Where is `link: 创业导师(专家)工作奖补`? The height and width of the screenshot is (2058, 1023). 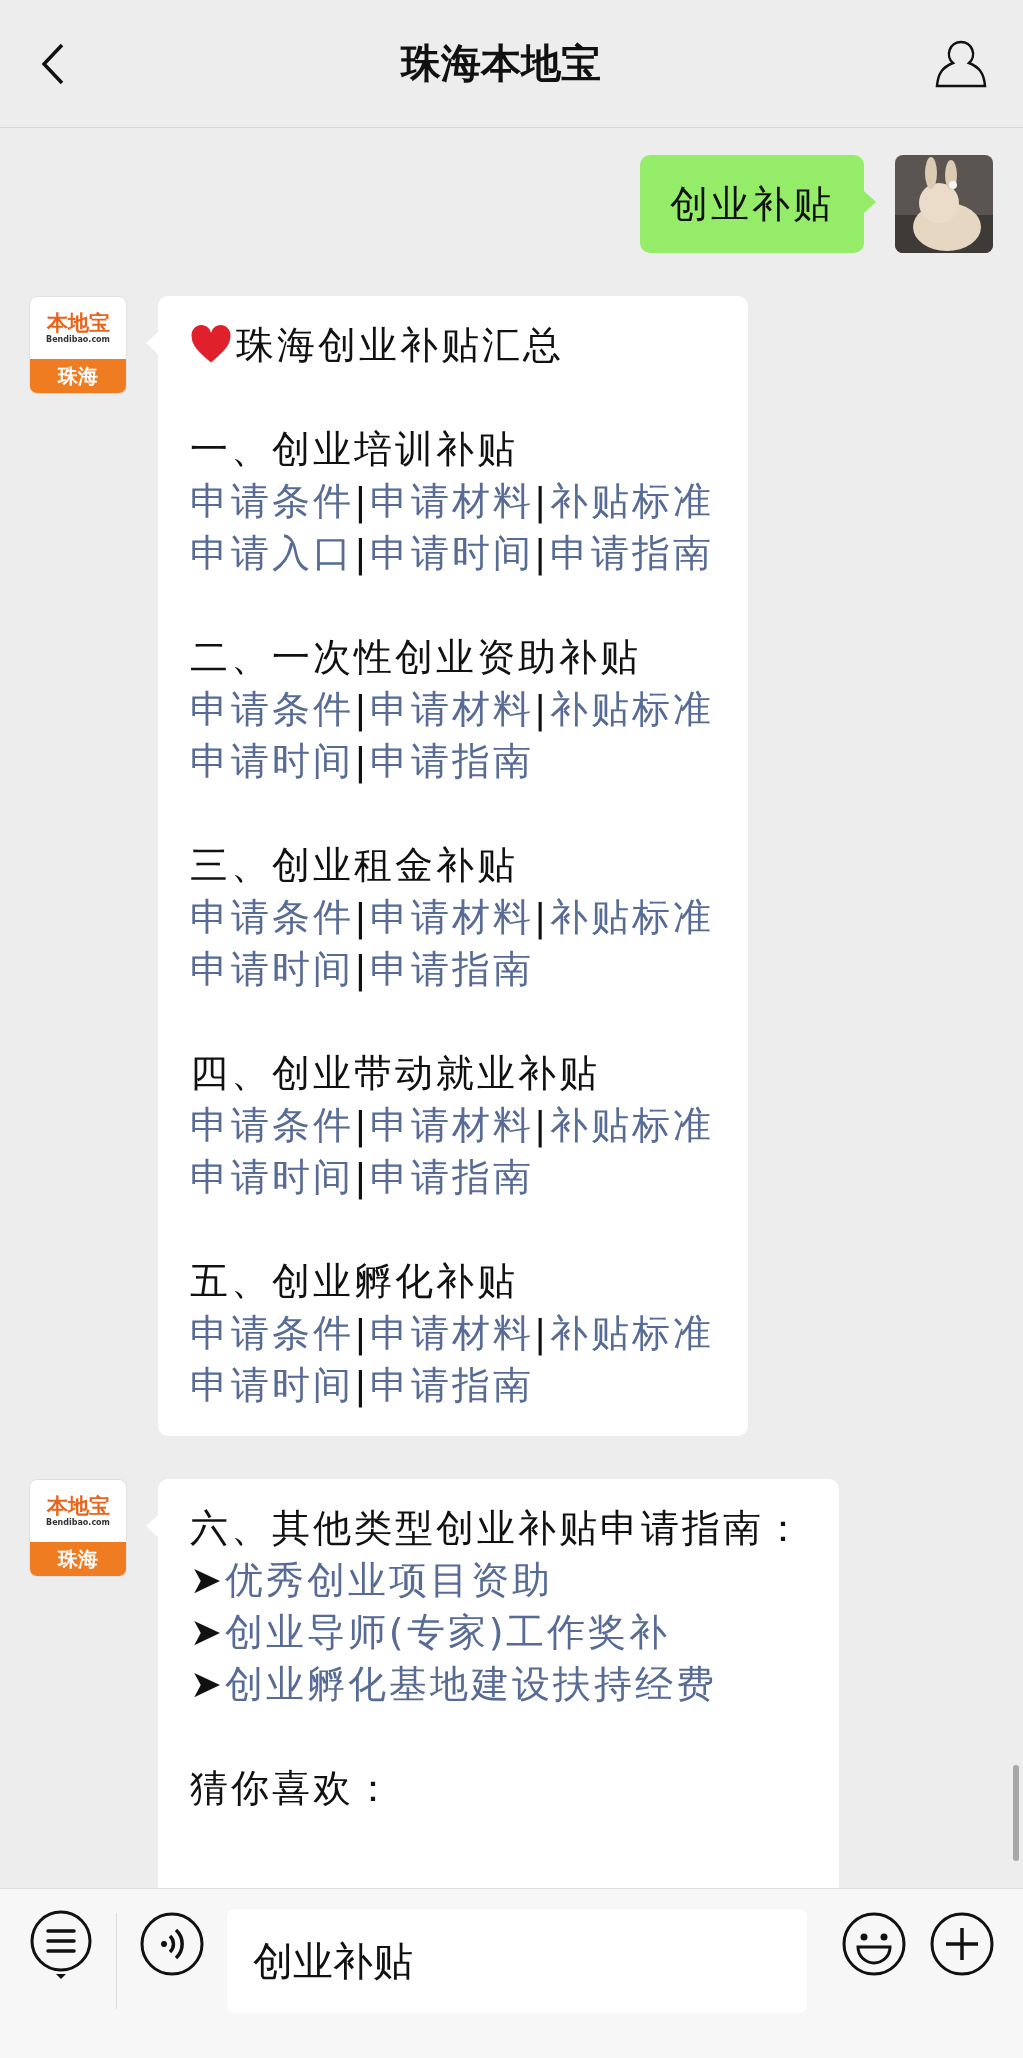 link: 创业导师(专家)工作奖补 is located at coordinates (447, 1632).